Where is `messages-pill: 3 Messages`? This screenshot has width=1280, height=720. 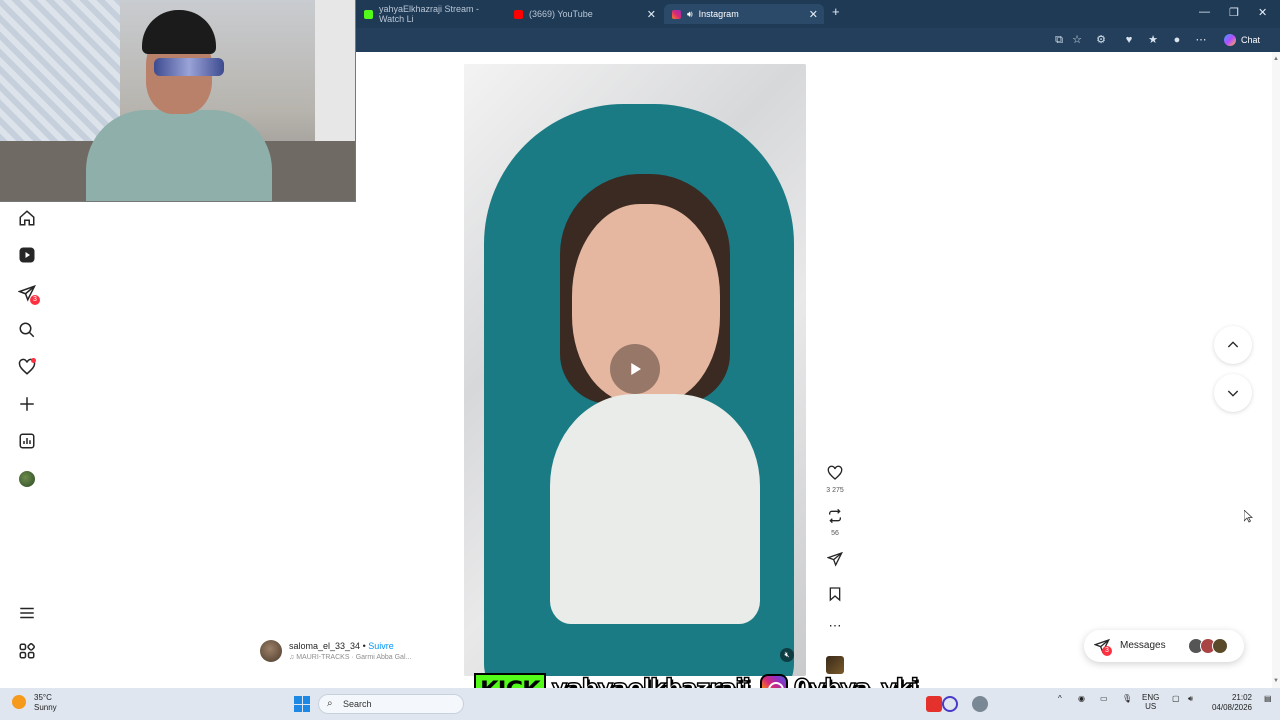
messages-pill: 3 Messages is located at coordinates (1164, 646).